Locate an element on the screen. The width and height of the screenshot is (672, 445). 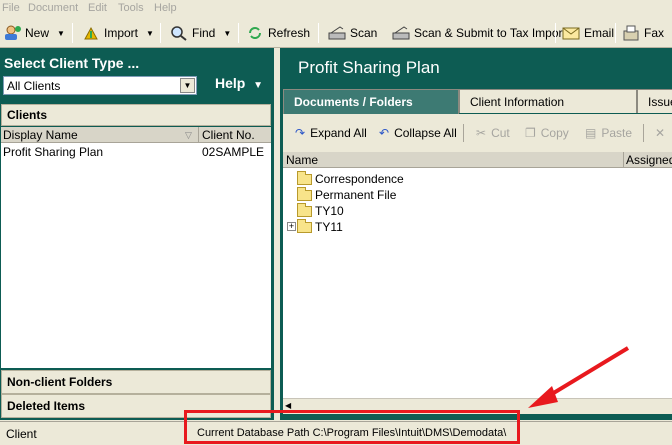
menu-file: File is located at coordinates (11, 8).